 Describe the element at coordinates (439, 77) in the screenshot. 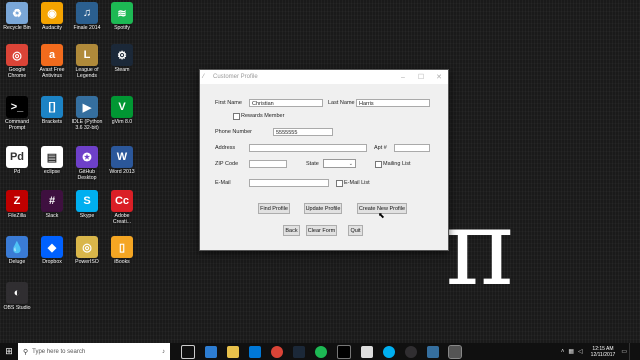

I see `close-icon: ✕` at that location.